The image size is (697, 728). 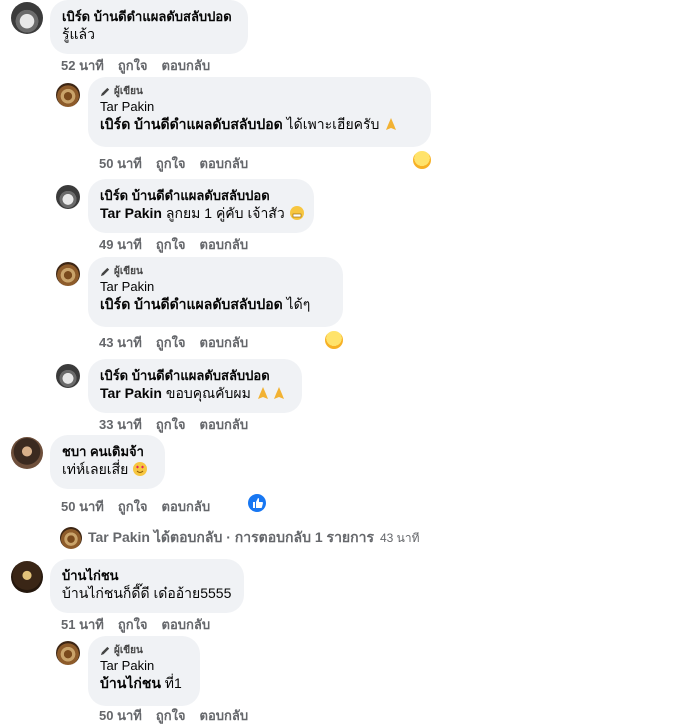 I want to click on comment-text: บ้านไก่ชนก็ดี๊ดี เด๋ออ้าย5555, so click(x=147, y=593).